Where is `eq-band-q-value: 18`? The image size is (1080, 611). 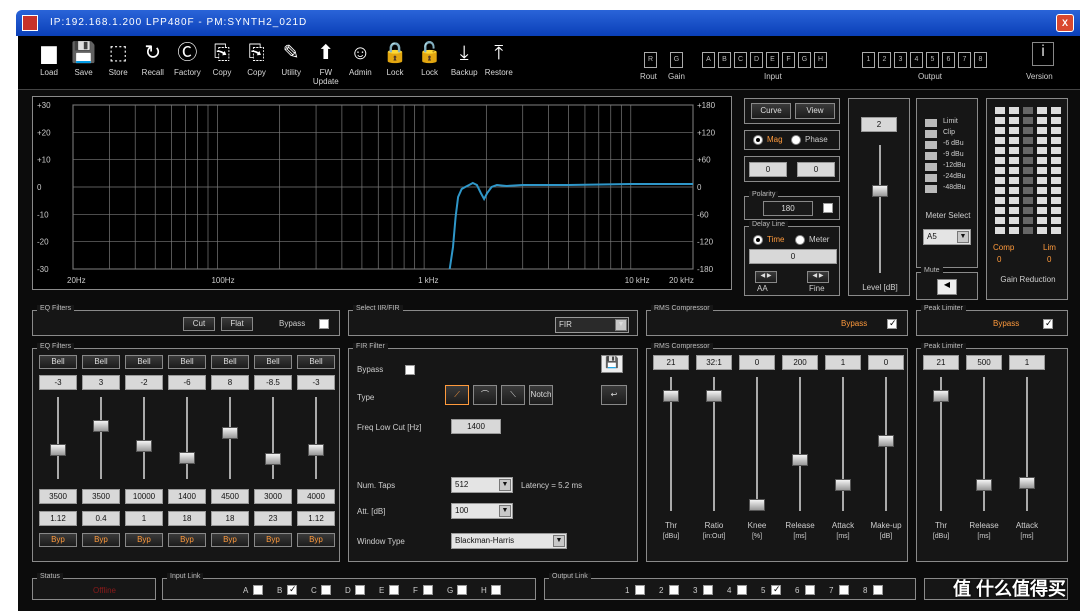 eq-band-q-value: 18 is located at coordinates (187, 518).